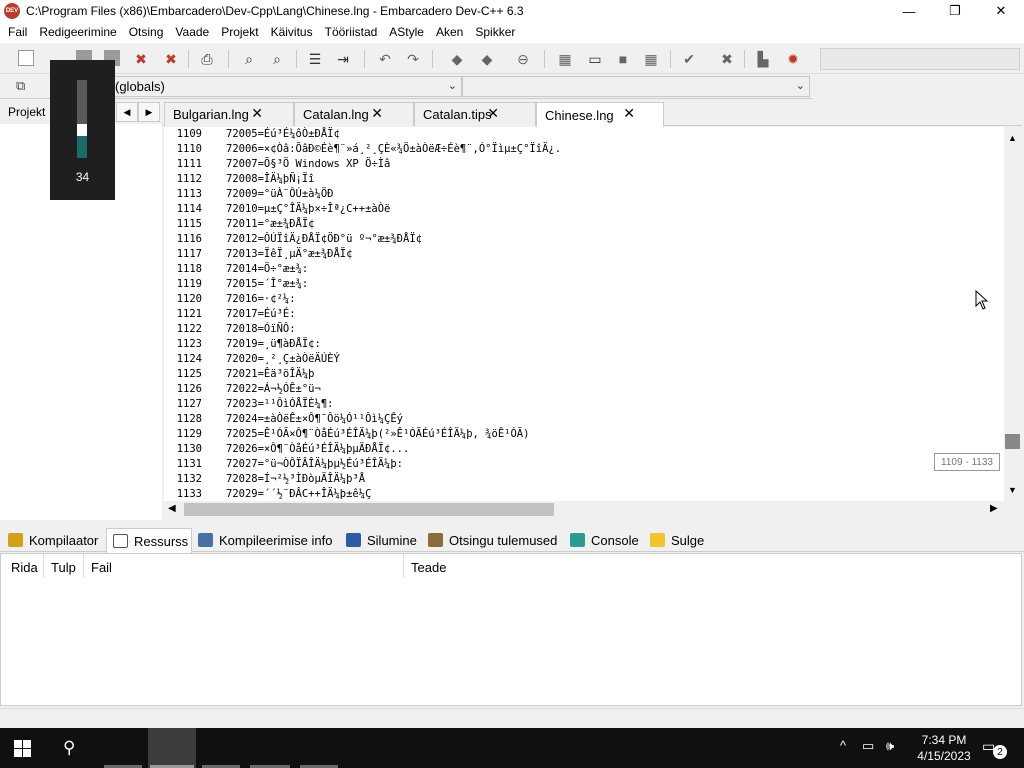 This screenshot has height=768, width=1024. I want to click on code-line: 1117 72013=ÏêÏ¸µÄ°æ±¾ÐÅÏ¢, so click(258, 254).